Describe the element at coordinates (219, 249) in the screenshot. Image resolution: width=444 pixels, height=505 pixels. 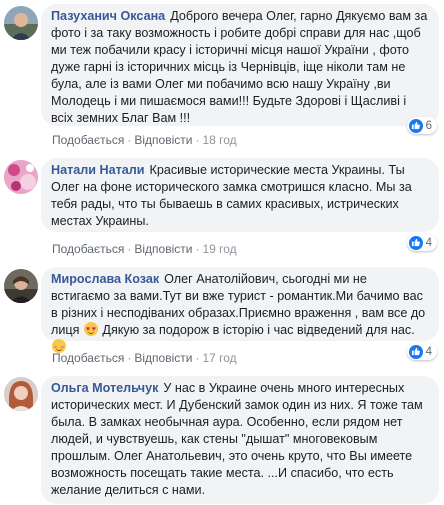
I see `comment-timestamp: 19 год` at that location.